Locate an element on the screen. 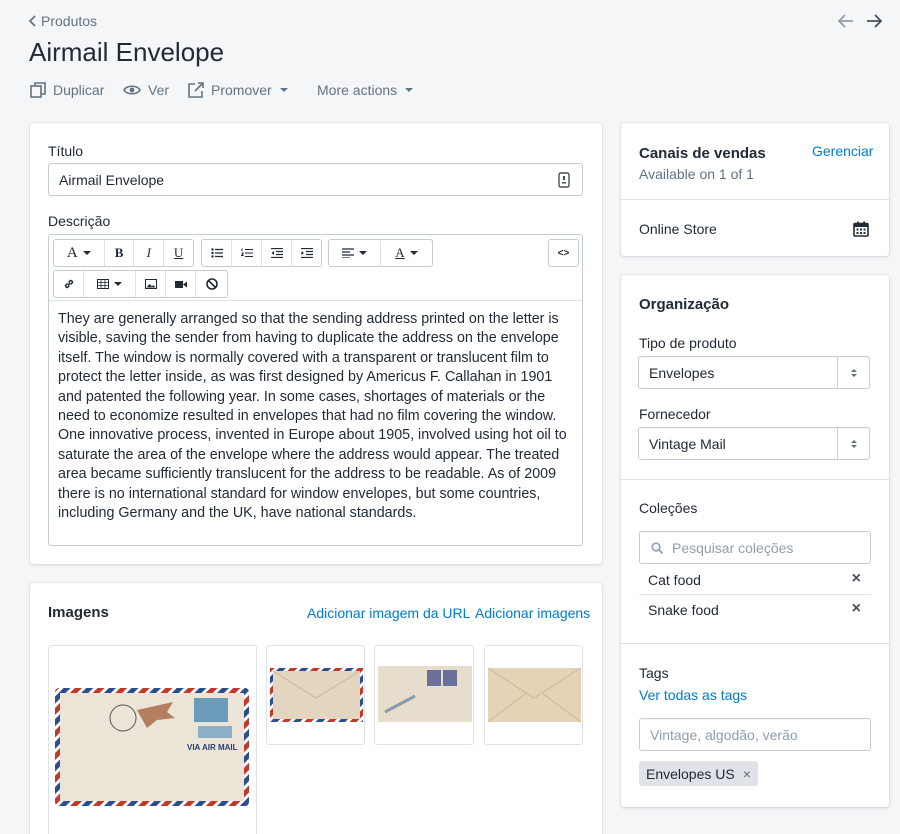 The height and width of the screenshot is (834, 900). format-group: A B I U is located at coordinates (123, 253).